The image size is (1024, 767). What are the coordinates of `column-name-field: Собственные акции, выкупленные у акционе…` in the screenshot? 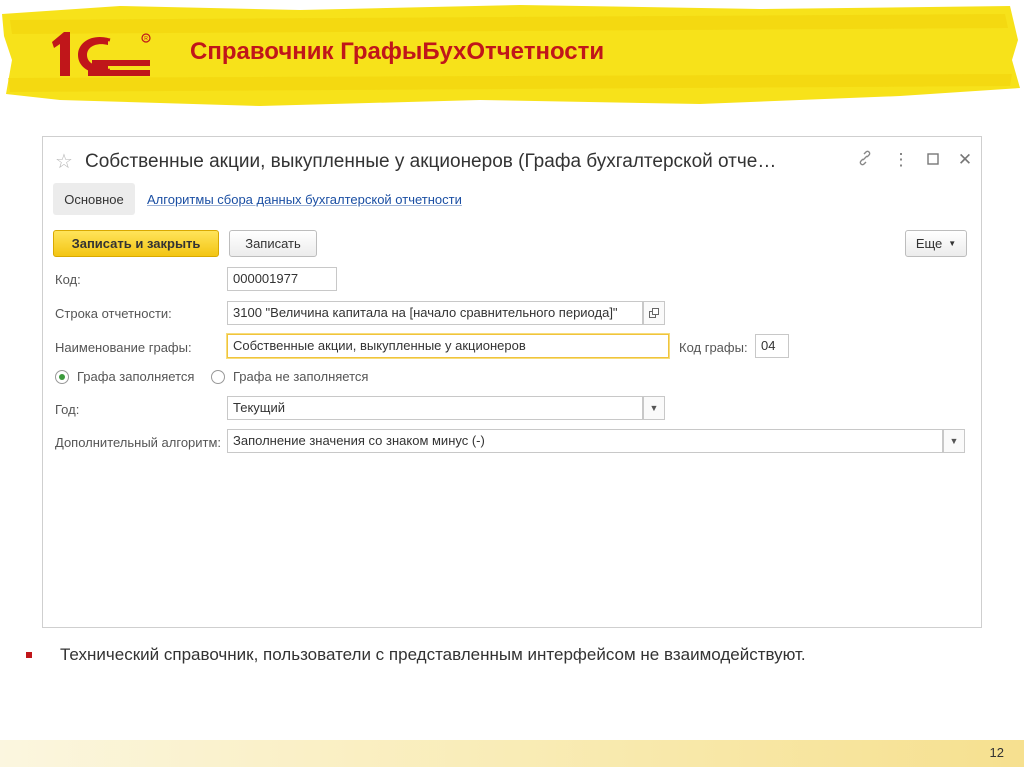 It's located at (448, 346).